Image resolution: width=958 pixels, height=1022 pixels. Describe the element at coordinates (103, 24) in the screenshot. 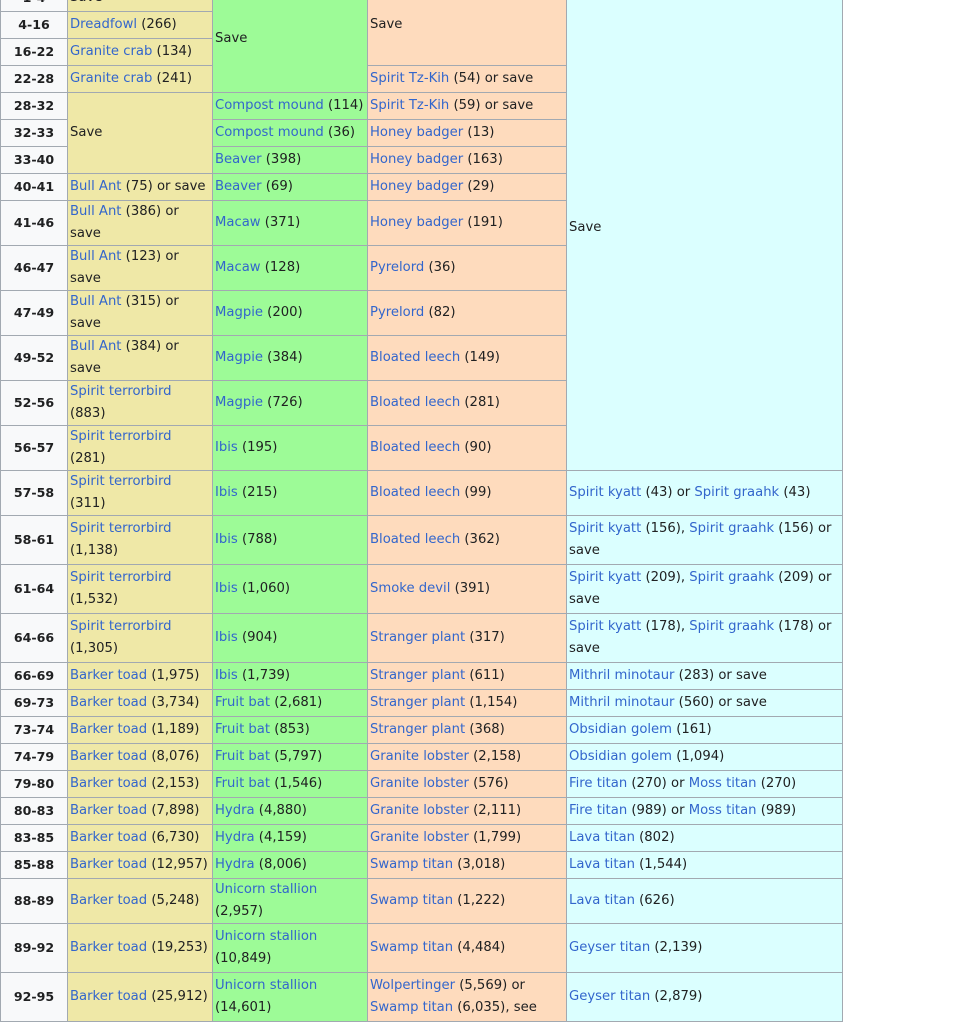

I see `familiar-link: Dreadfowl` at that location.